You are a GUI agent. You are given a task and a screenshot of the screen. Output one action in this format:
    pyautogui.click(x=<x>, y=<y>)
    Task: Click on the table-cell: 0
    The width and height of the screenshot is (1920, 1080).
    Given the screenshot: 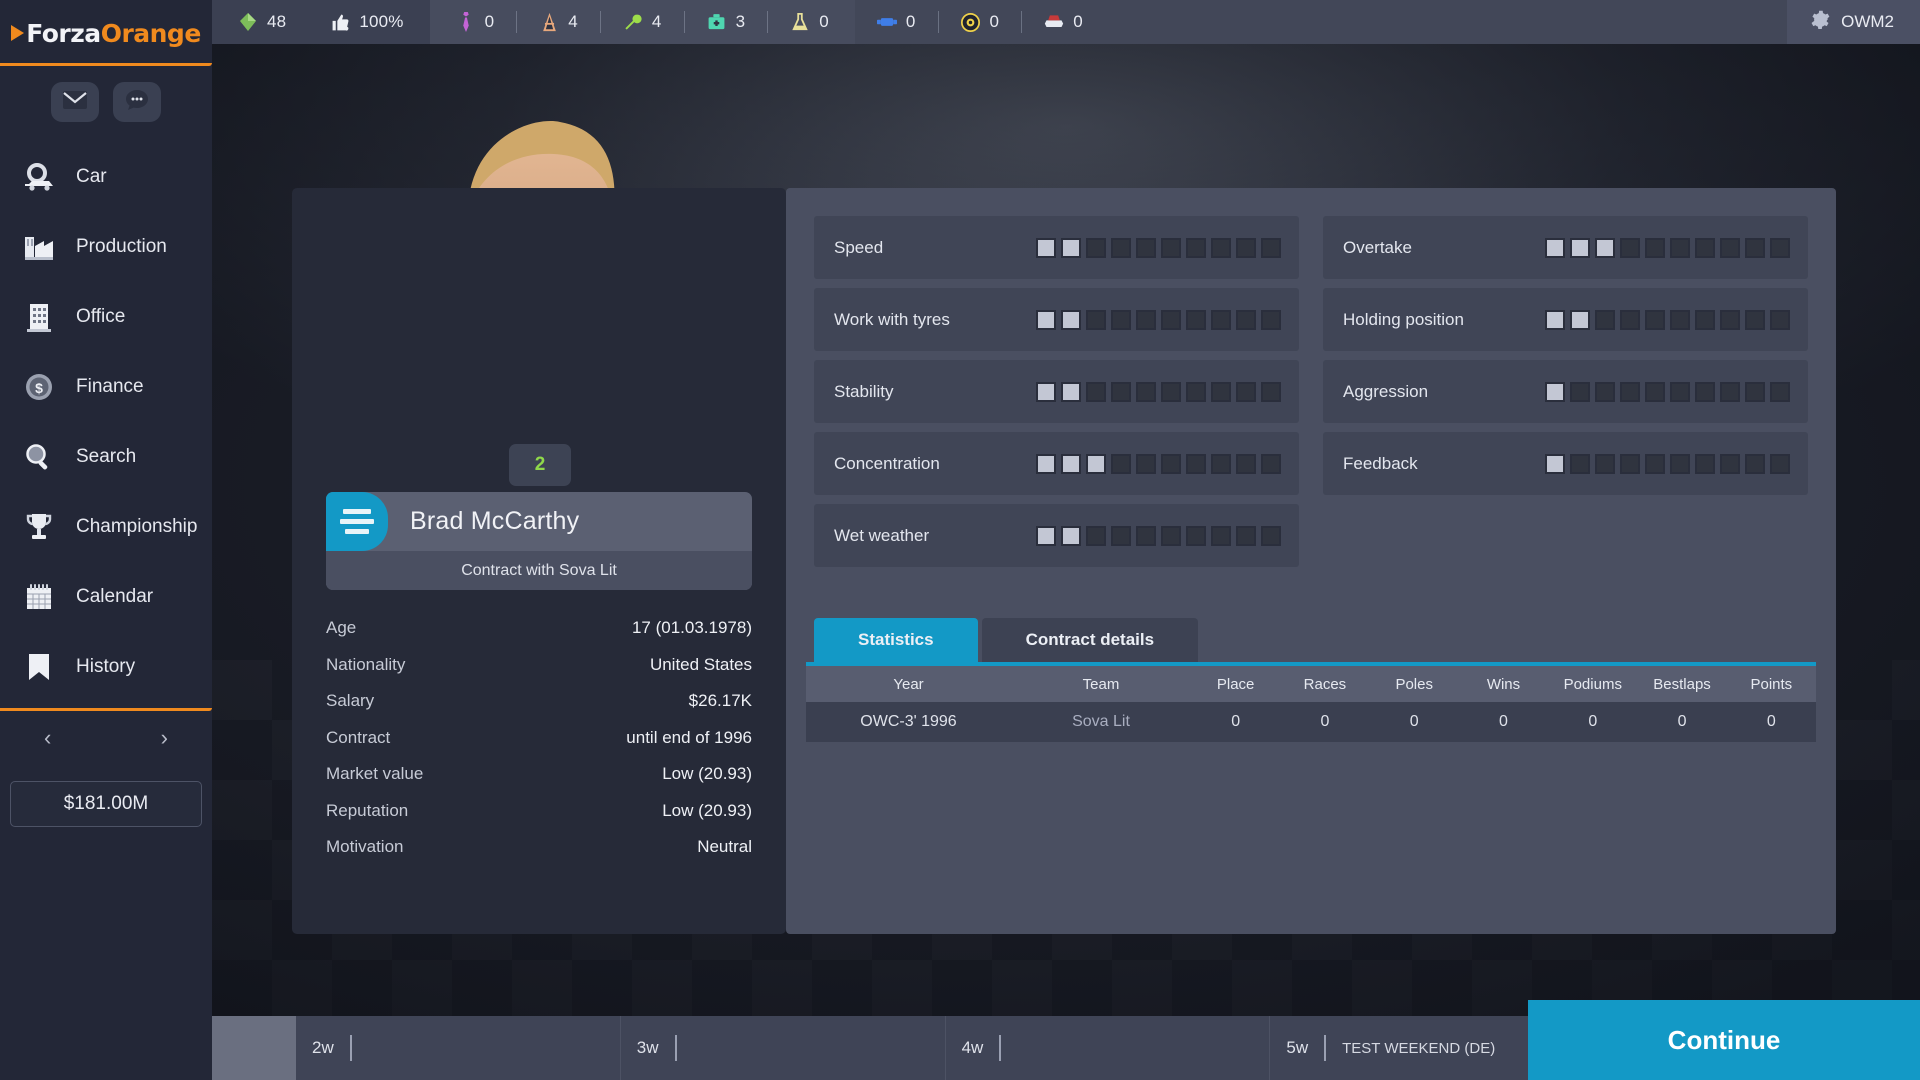 What is the action you would take?
    pyautogui.click(x=1682, y=721)
    